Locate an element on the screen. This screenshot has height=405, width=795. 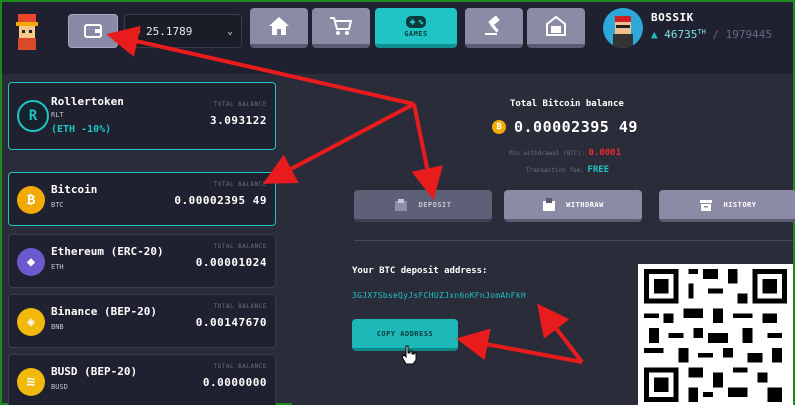
coin-name: Rollertoken is located at coordinates (87, 101).